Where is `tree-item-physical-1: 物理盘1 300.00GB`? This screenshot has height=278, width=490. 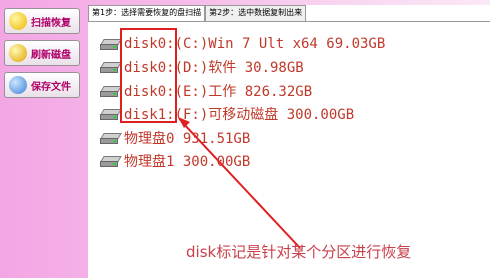
tree-item-physical-1: 物理盘1 300.00GB is located at coordinates (175, 161).